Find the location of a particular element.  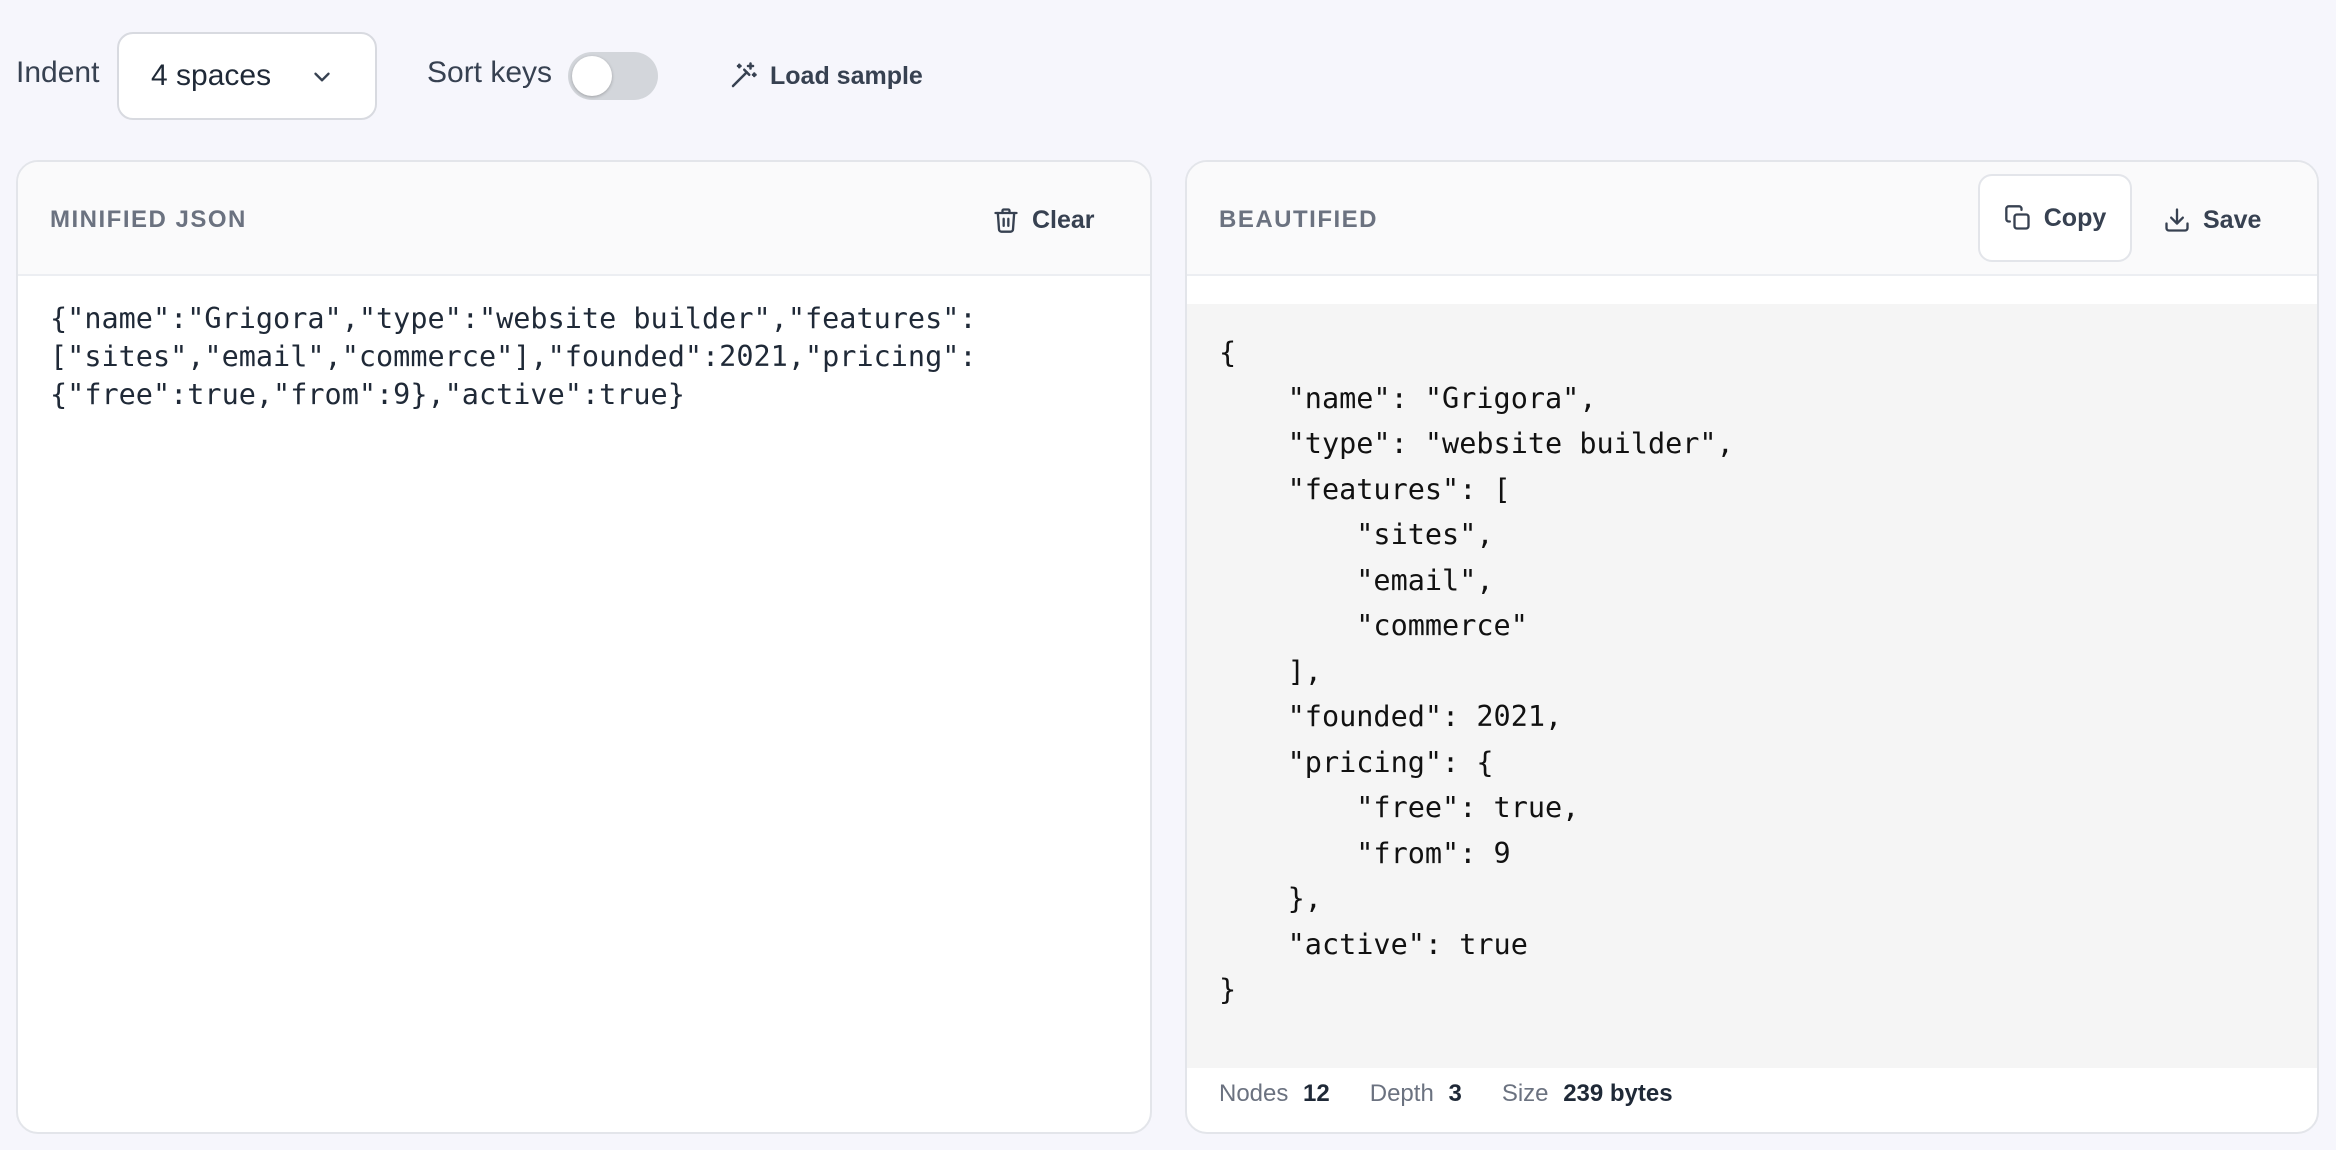

download-icon is located at coordinates (2177, 220).